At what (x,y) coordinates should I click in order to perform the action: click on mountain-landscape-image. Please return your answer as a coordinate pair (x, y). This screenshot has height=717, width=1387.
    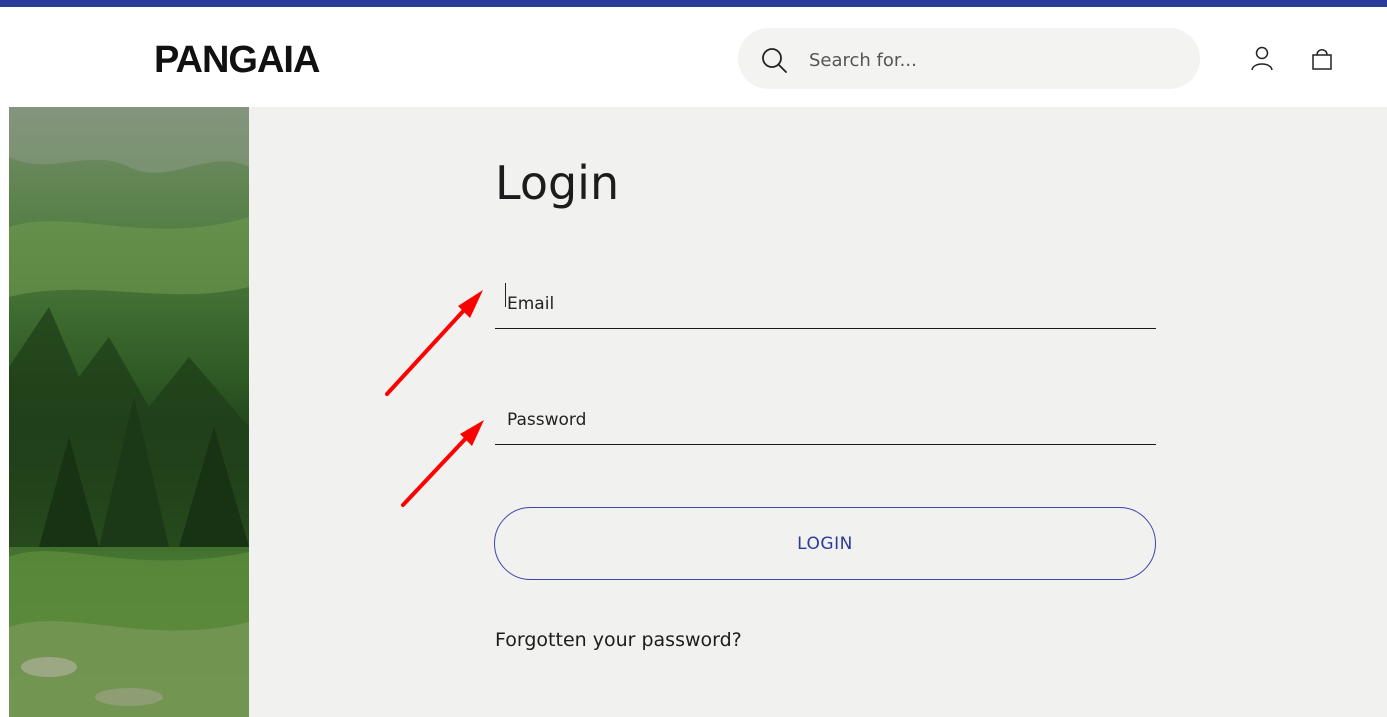
    Looking at the image, I should click on (129, 412).